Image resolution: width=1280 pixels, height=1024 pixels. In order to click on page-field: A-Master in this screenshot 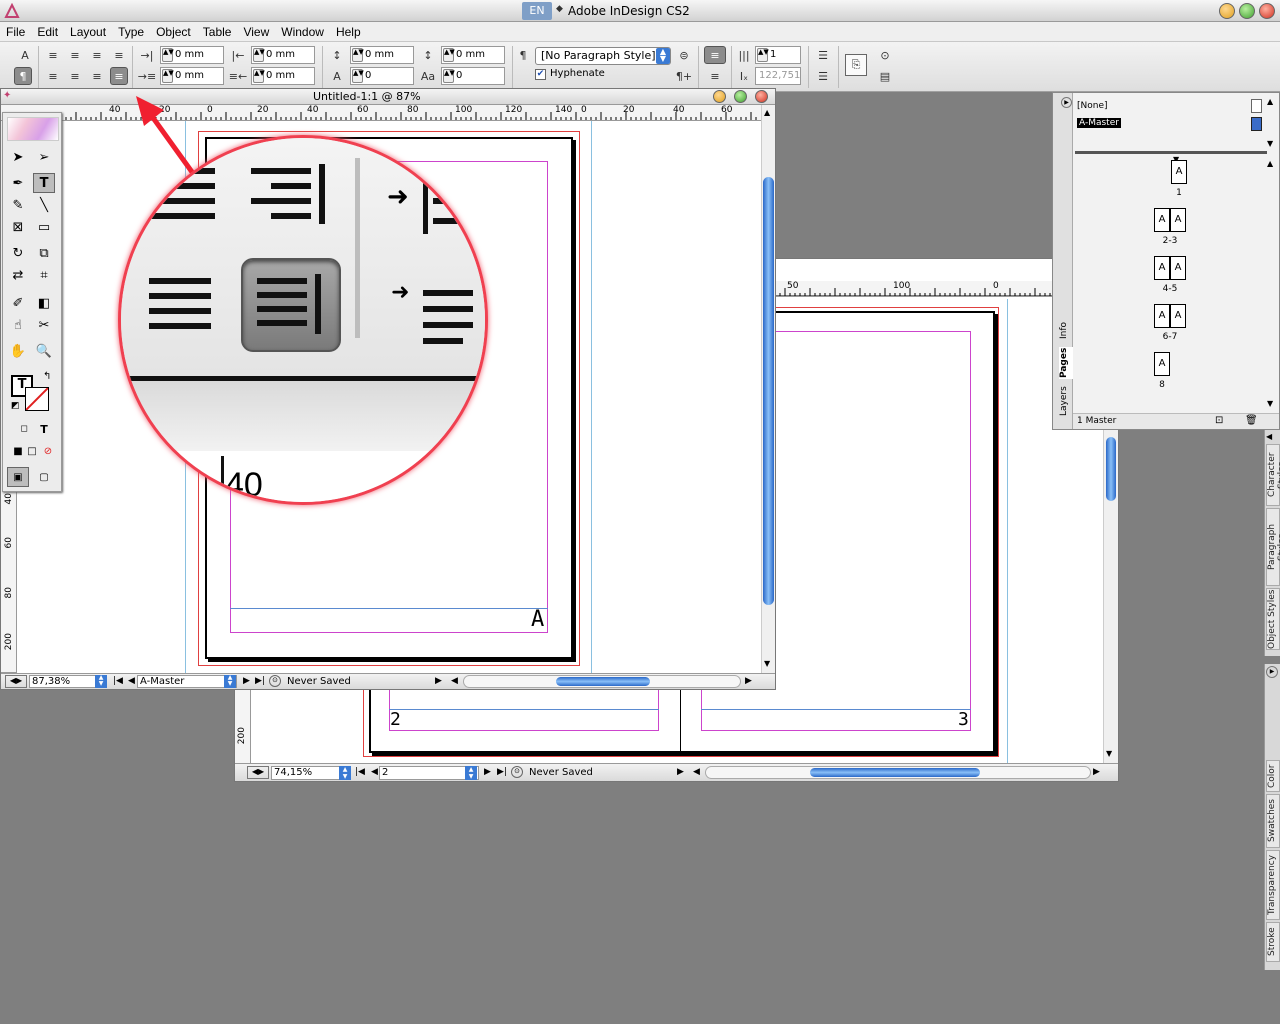, I will do `click(187, 681)`.